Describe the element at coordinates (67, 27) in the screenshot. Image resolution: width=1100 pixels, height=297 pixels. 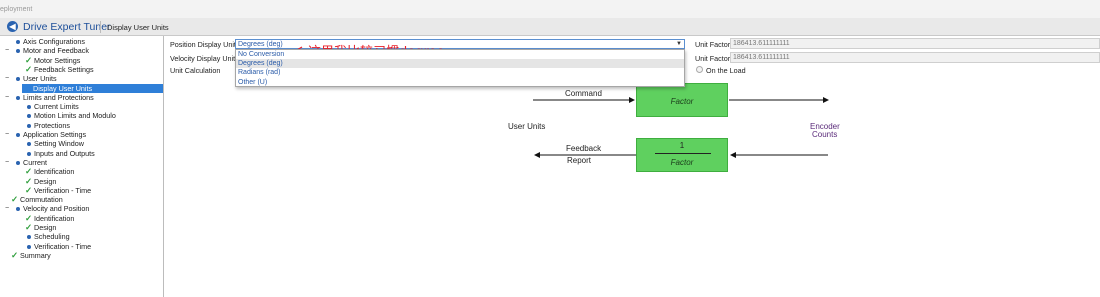
I see `app-title: Drive Expert Tuner` at that location.